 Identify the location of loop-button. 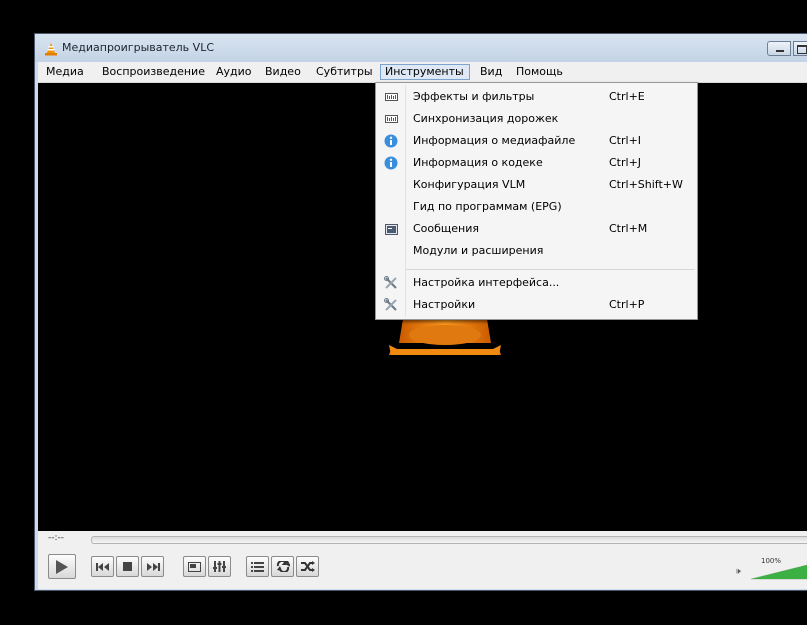
(282, 566).